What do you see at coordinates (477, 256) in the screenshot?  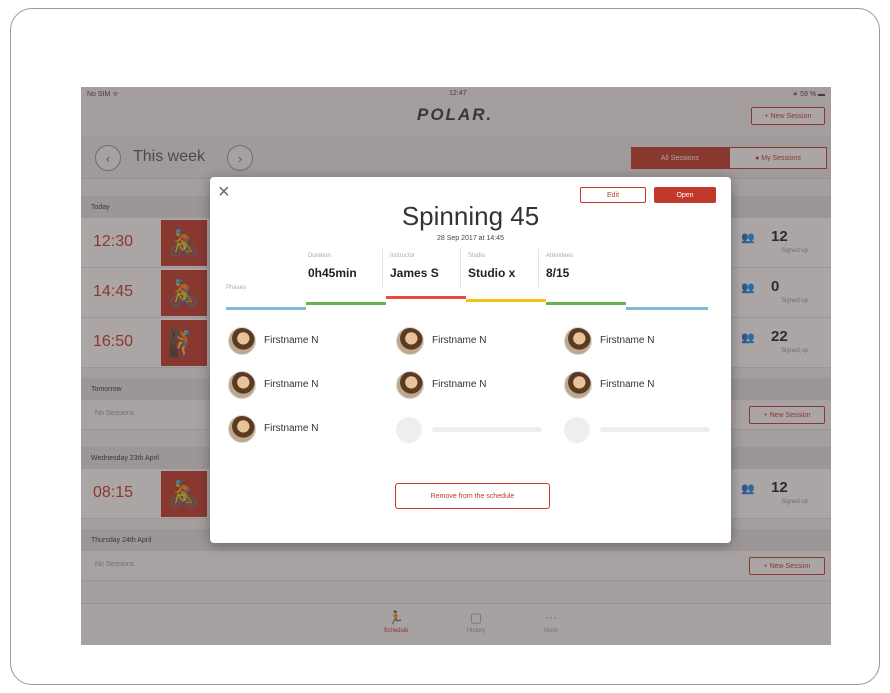 I see `stat-label: Studio` at bounding box center [477, 256].